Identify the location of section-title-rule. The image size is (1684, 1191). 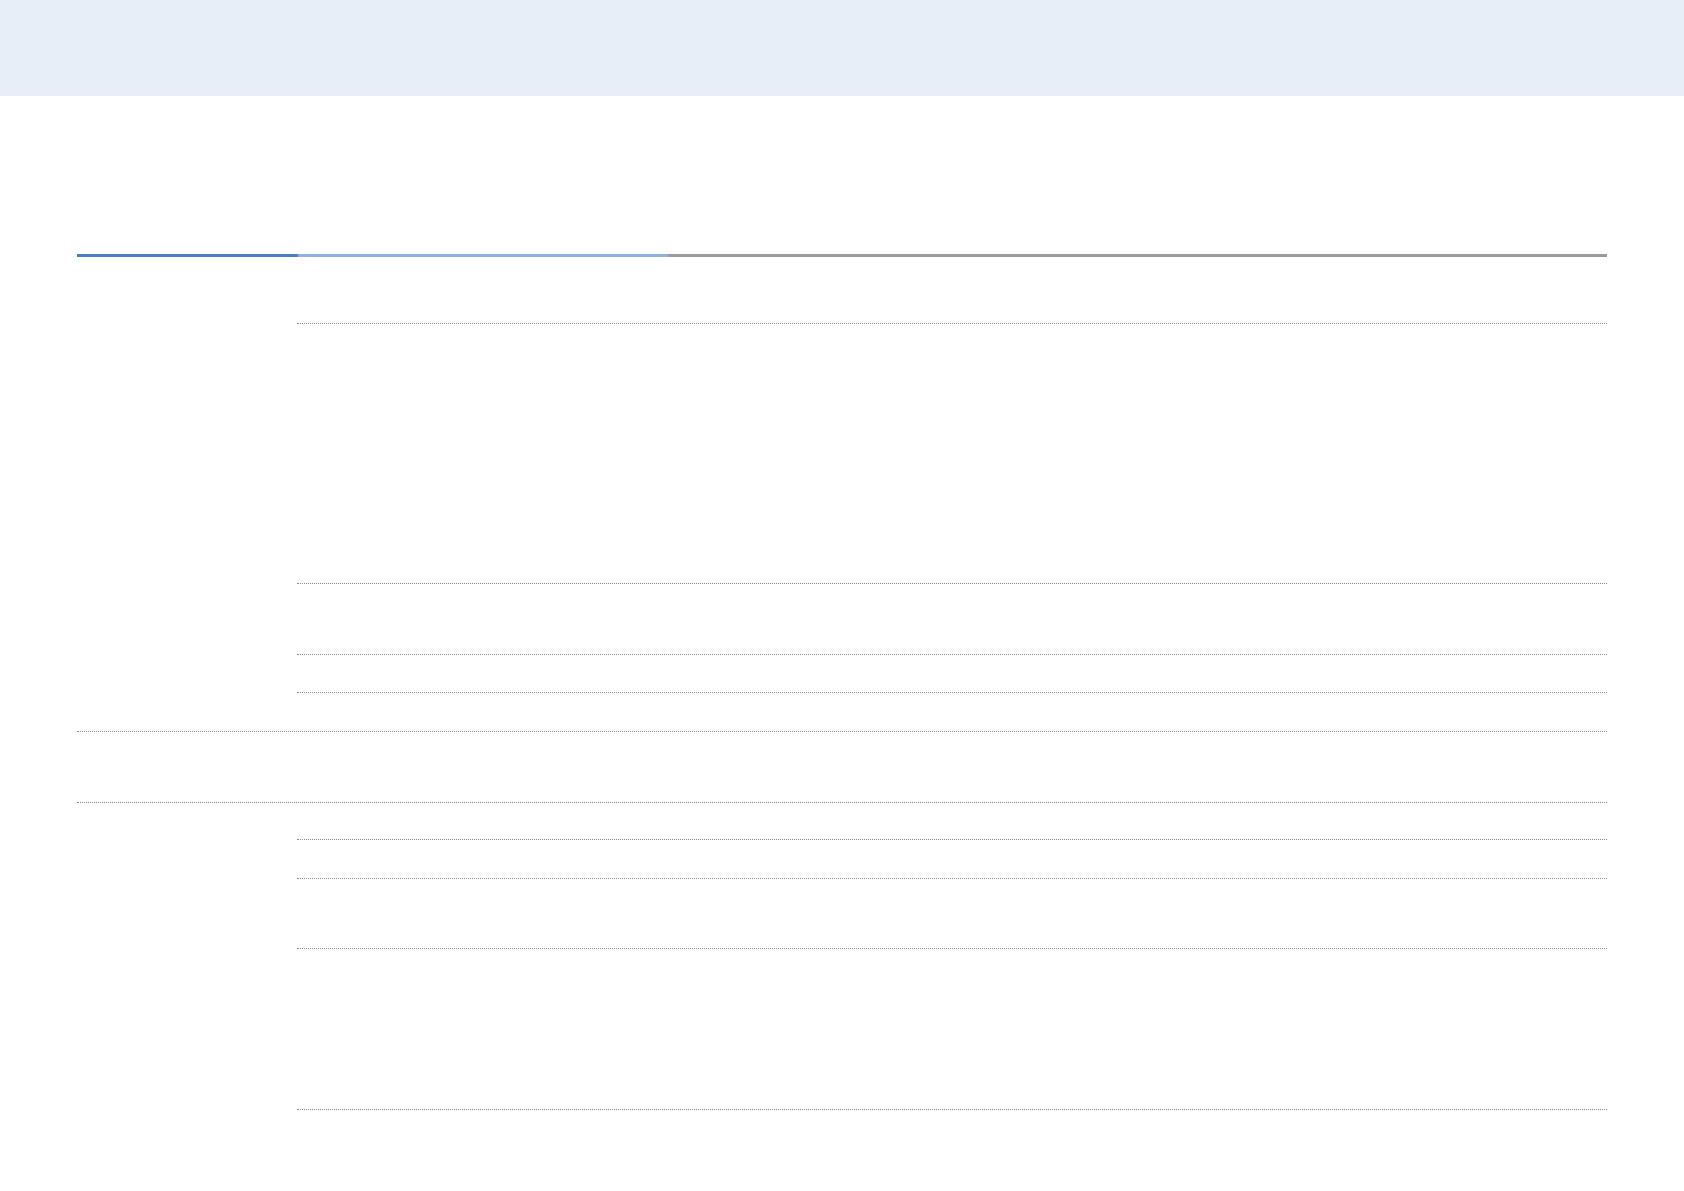
(842, 255).